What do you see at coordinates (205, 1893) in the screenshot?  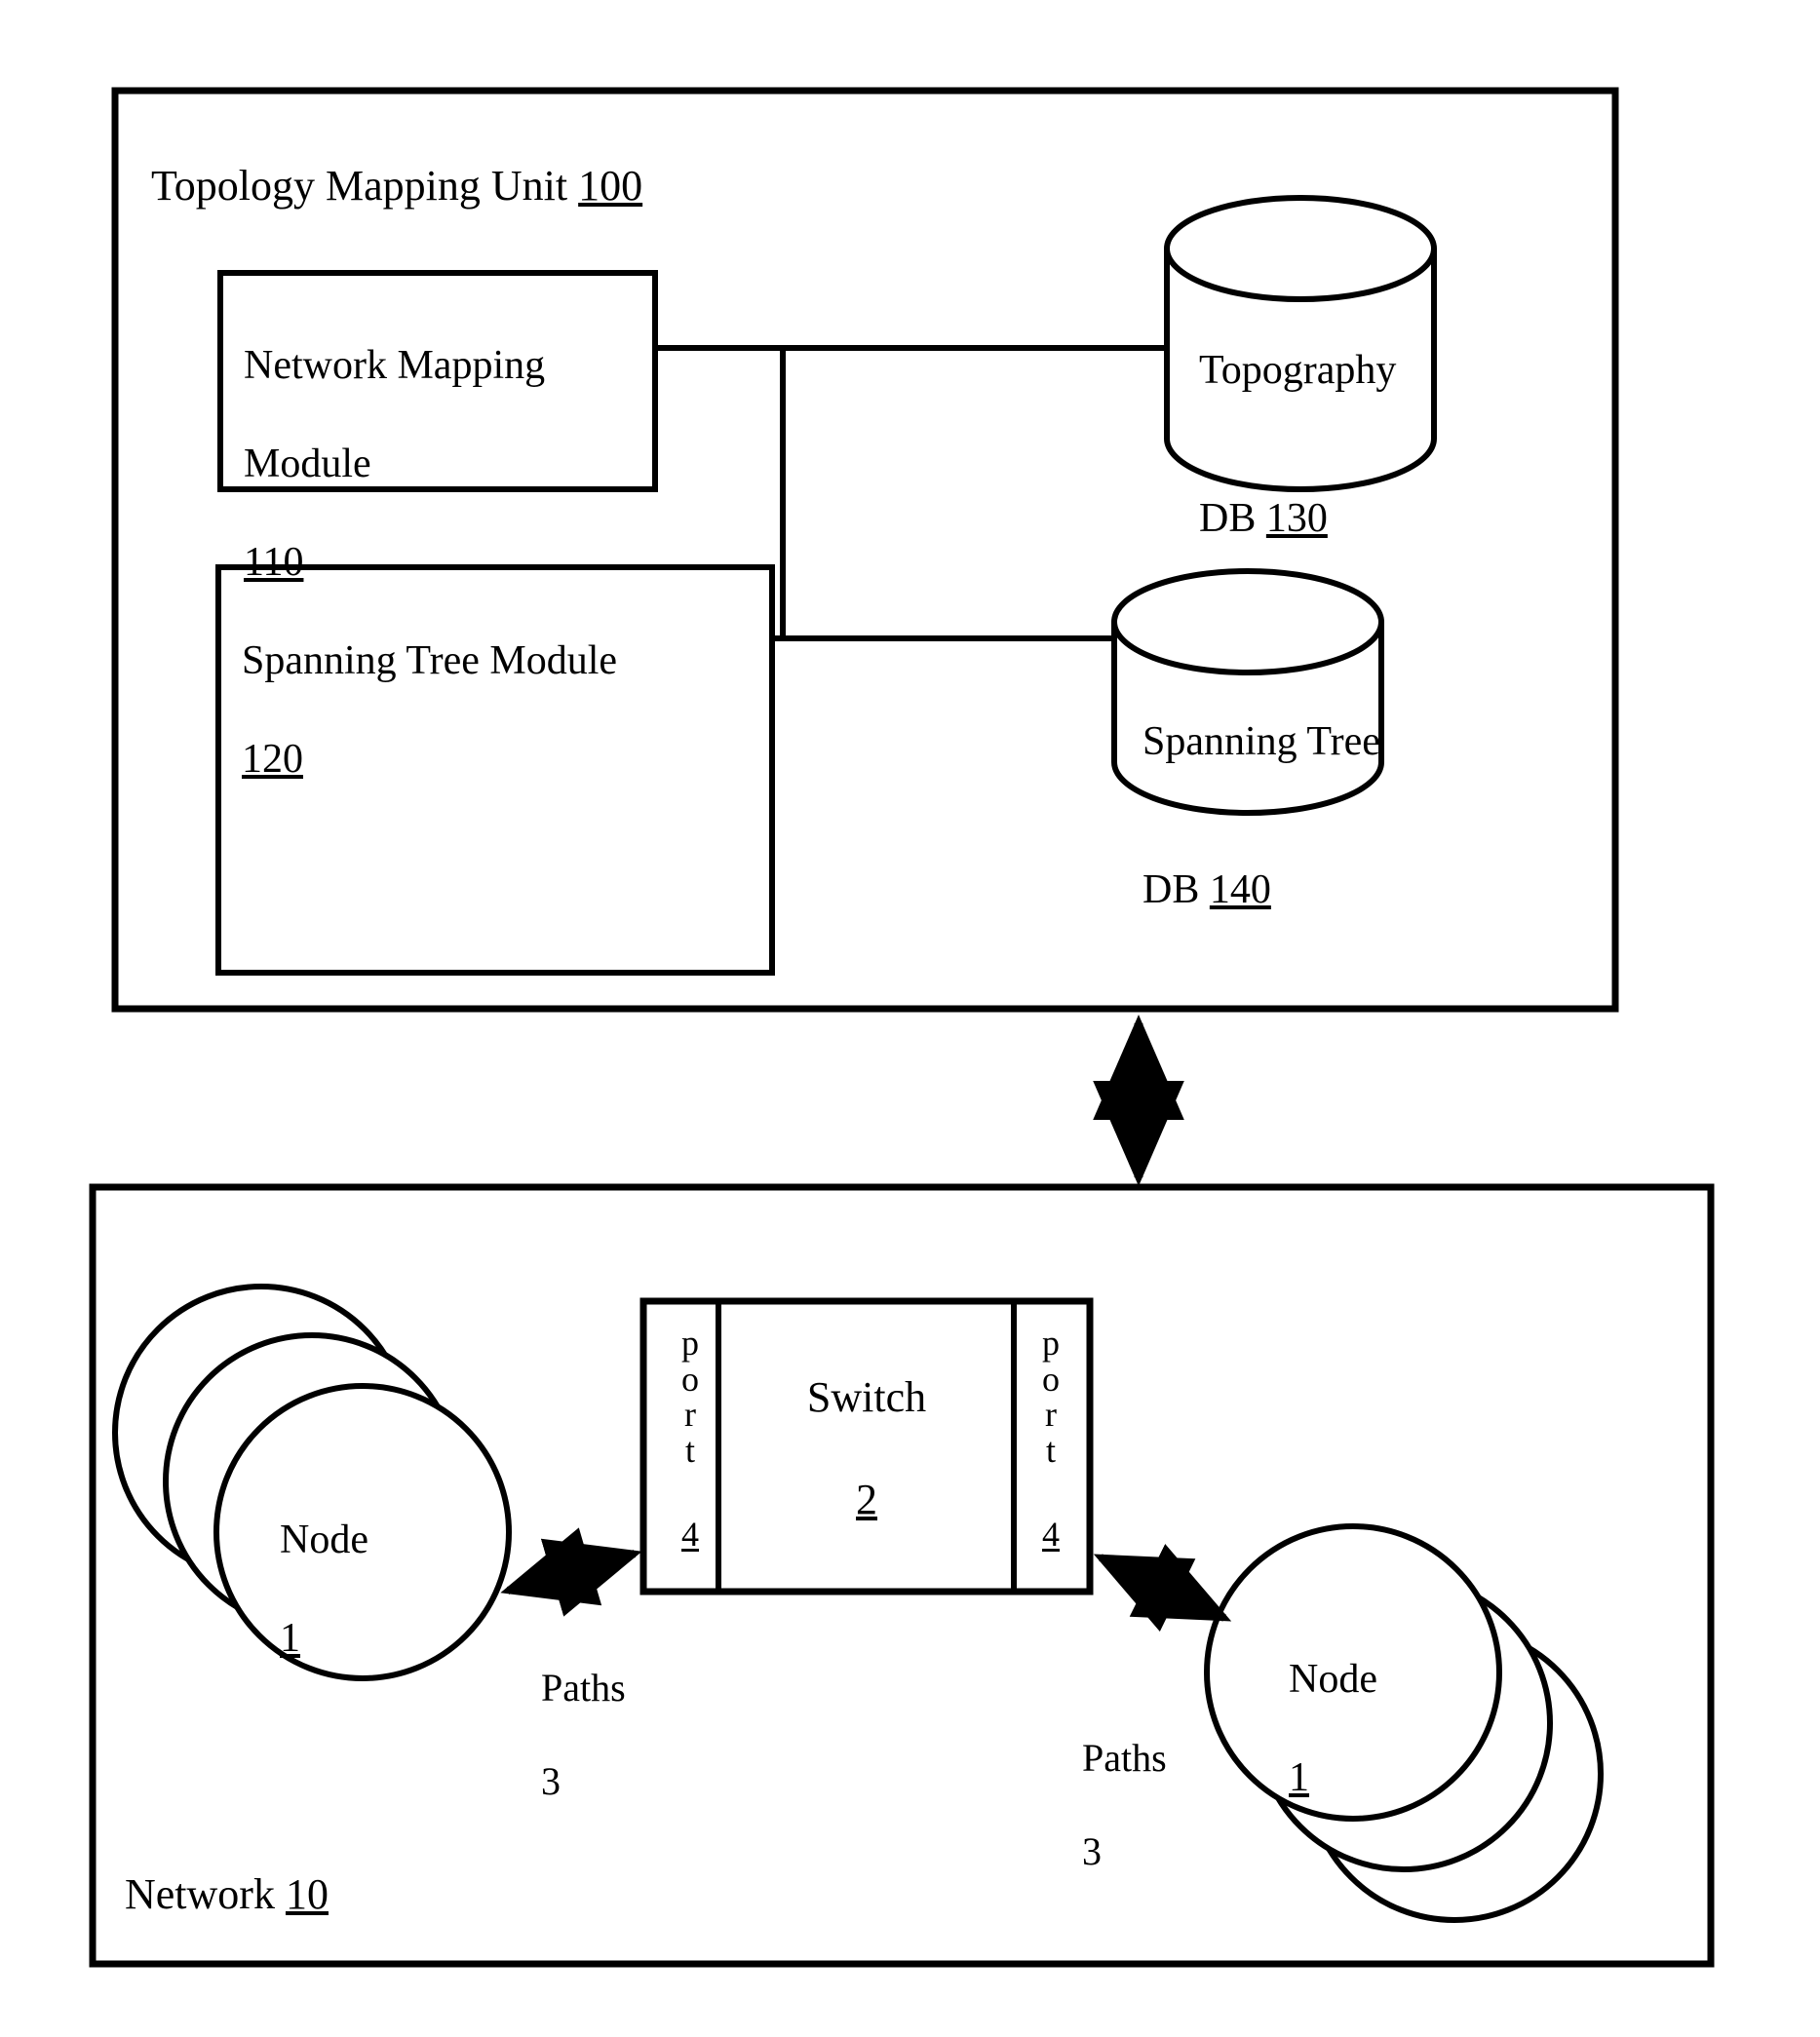 I see `network-label-text: Network` at bounding box center [205, 1893].